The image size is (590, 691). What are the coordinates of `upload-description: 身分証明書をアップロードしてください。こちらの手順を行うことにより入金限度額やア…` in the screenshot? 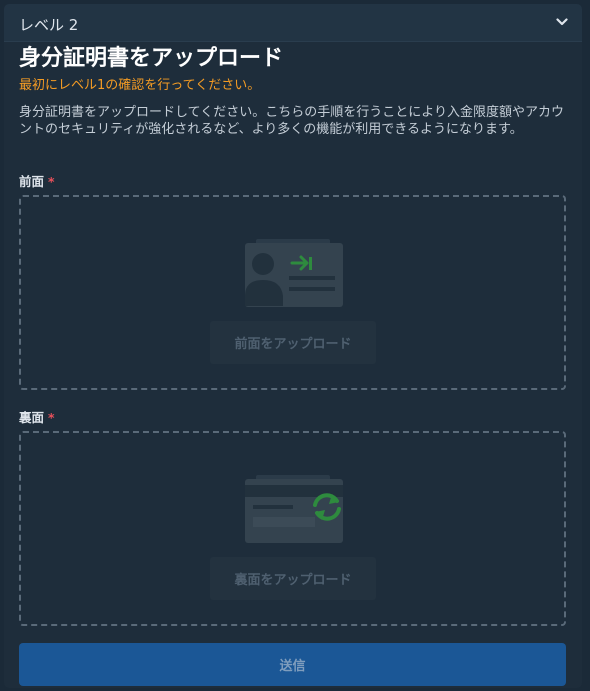 It's located at (291, 121).